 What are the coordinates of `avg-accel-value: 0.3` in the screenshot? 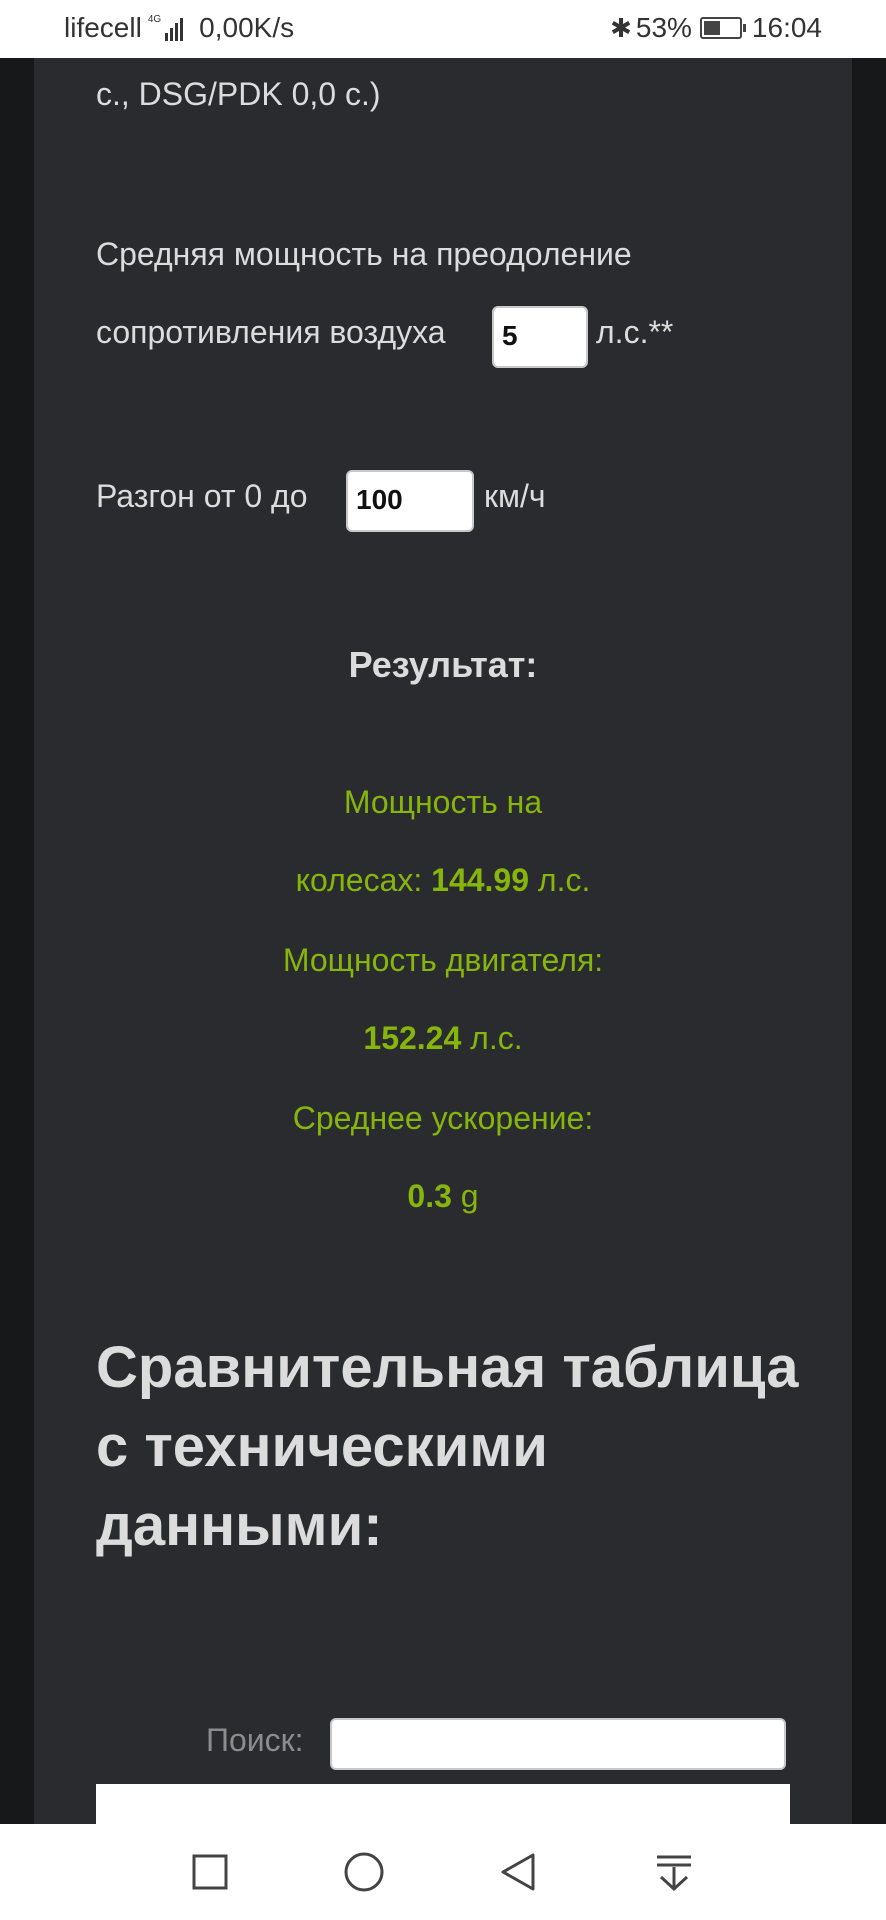 It's located at (429, 1196).